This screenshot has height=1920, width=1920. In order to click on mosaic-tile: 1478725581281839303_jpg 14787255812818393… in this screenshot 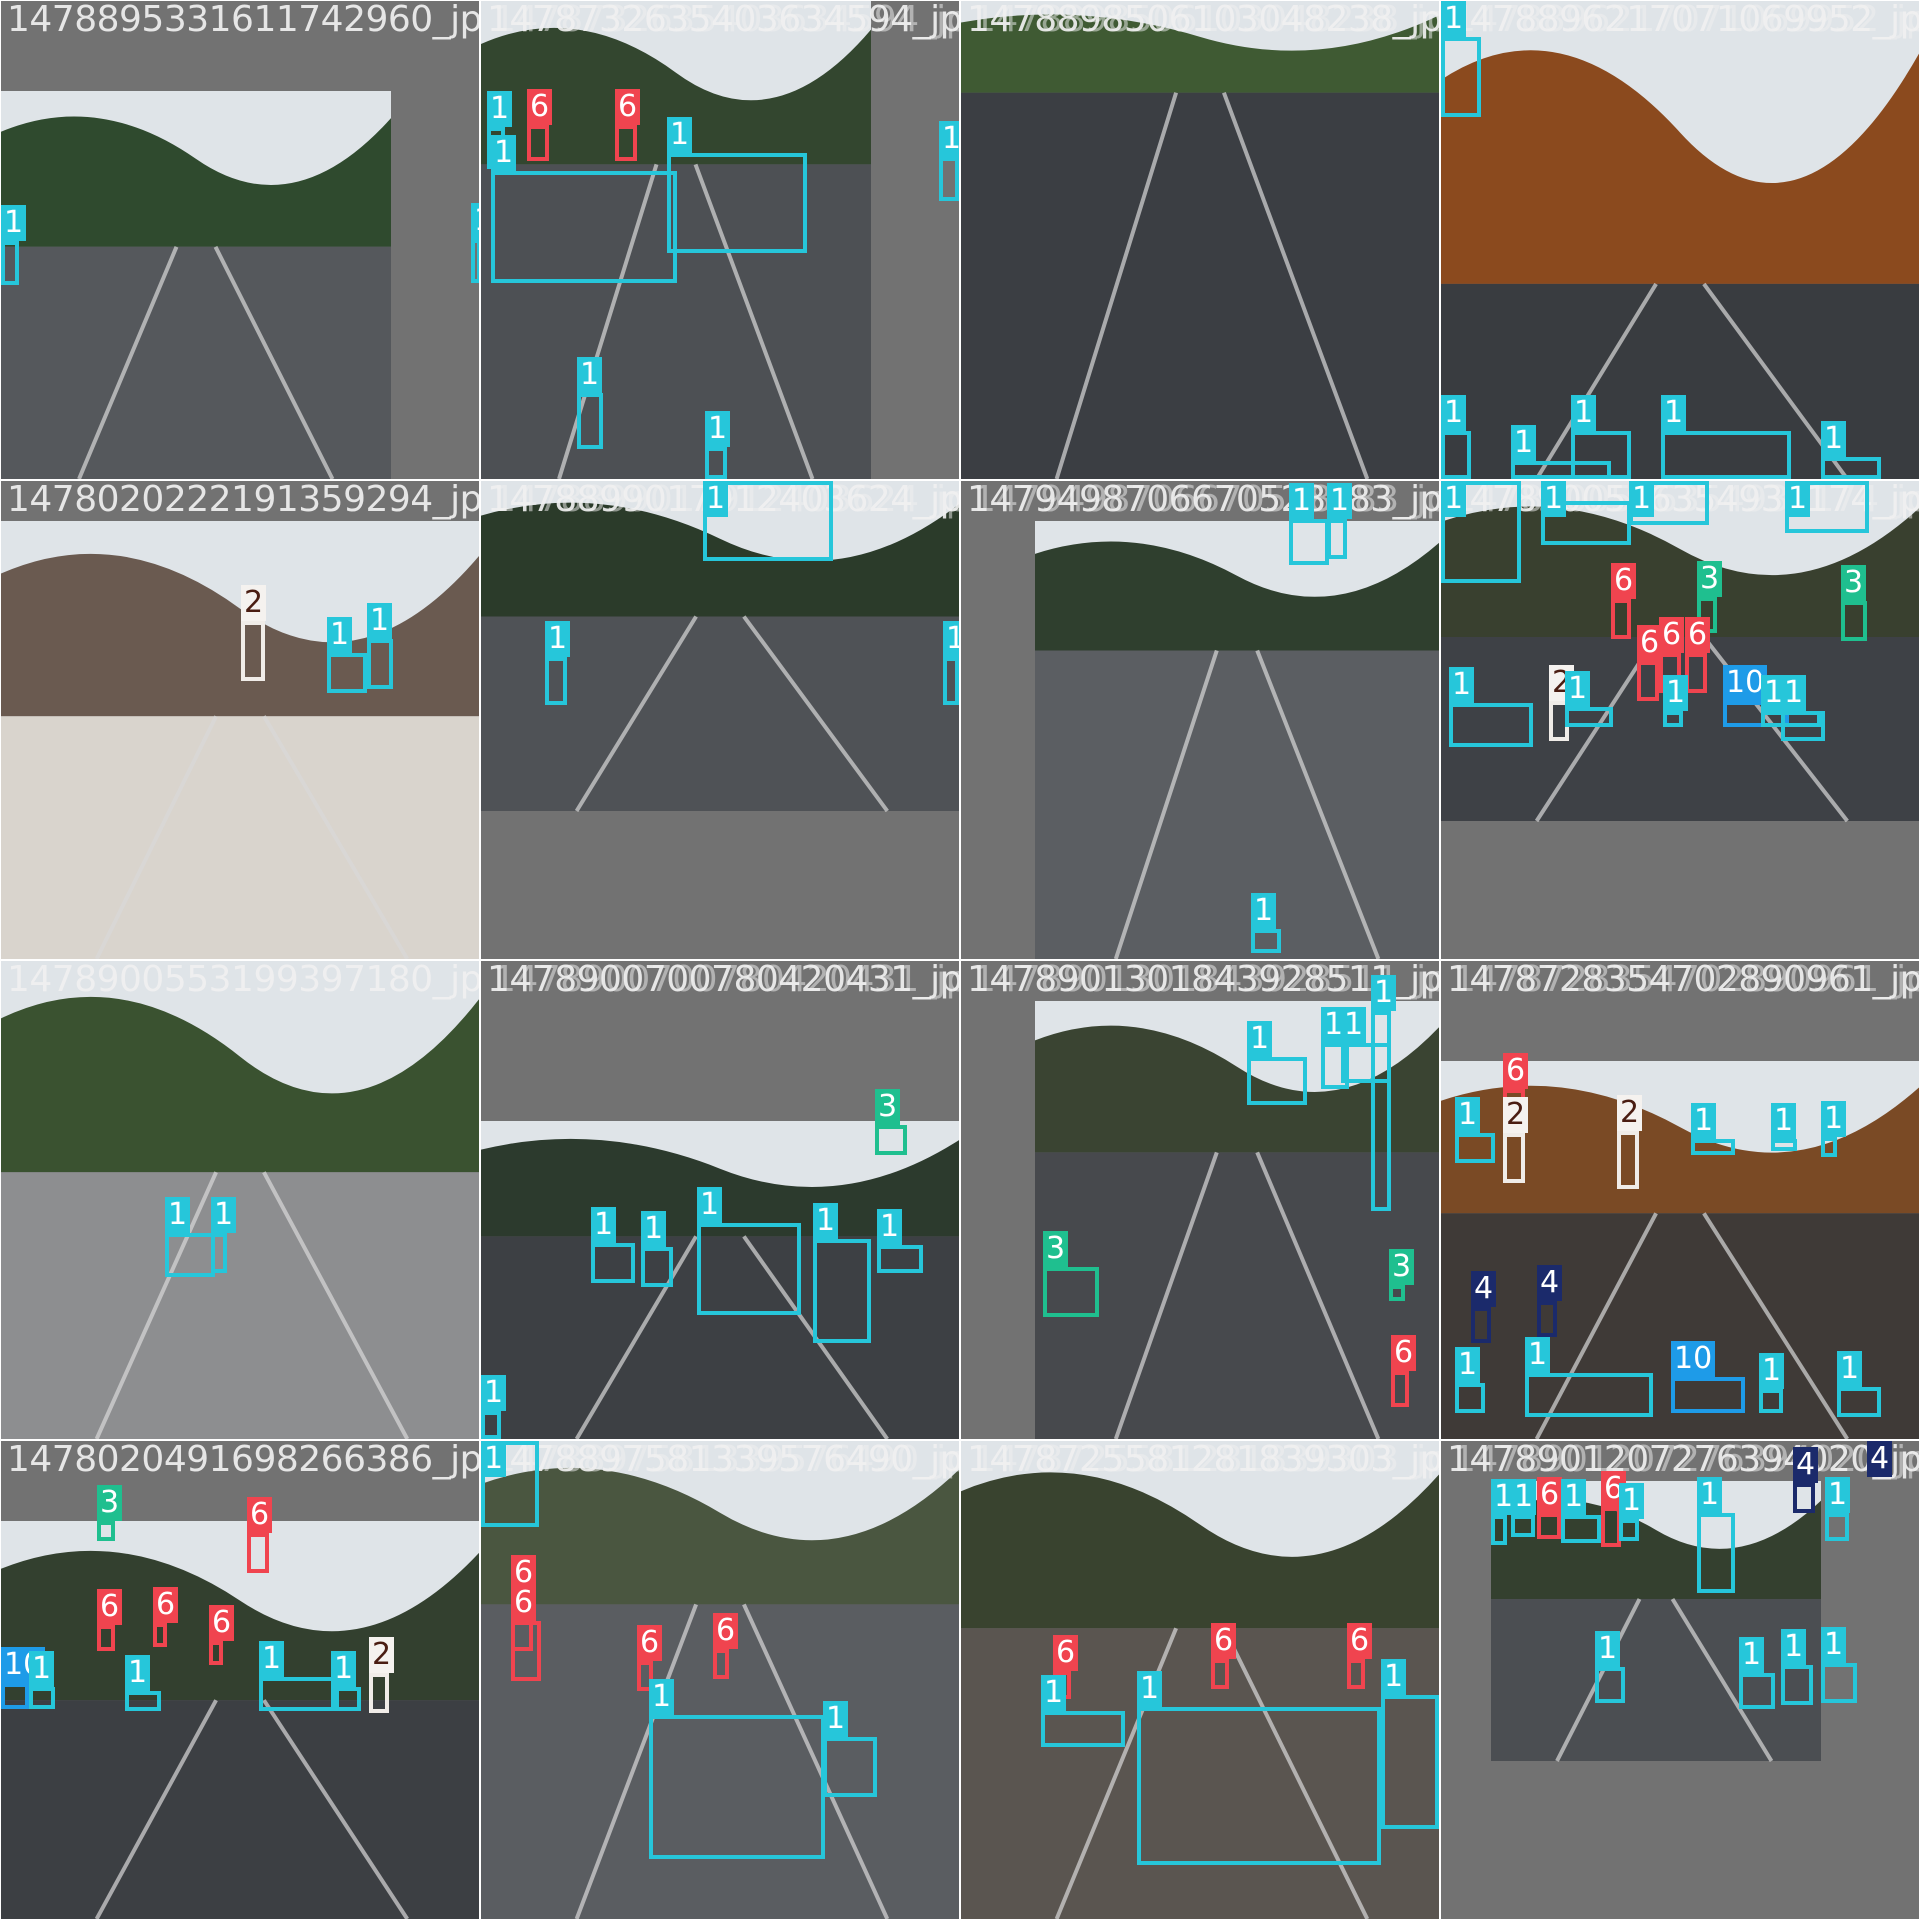, I will do `click(1200, 1680)`.